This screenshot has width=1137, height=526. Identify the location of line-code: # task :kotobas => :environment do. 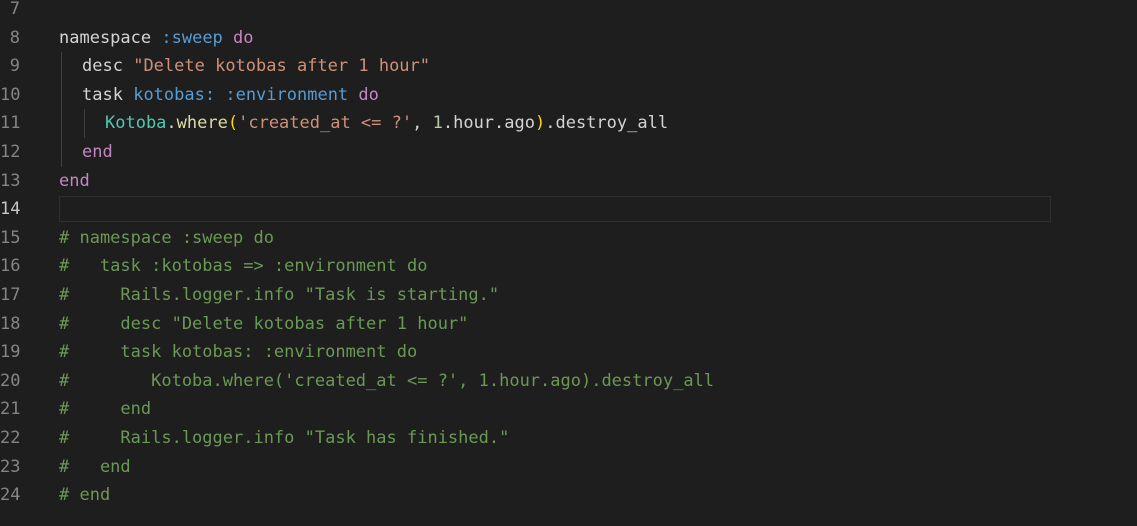
(243, 266).